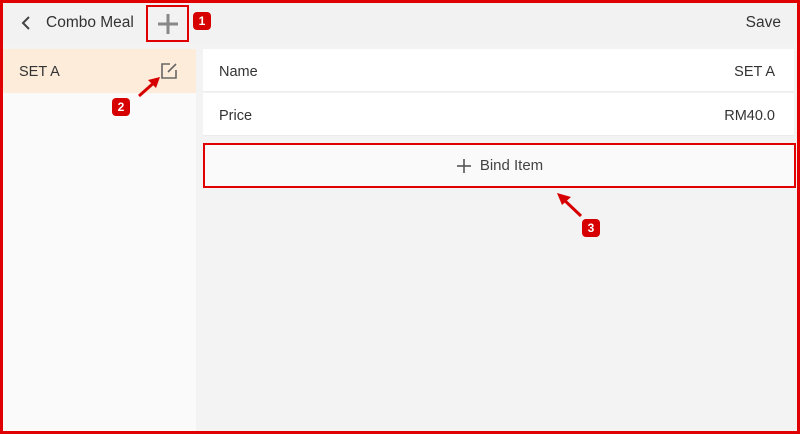 This screenshot has height=434, width=800. I want to click on top-bar: Combo Meal Save, so click(400, 23).